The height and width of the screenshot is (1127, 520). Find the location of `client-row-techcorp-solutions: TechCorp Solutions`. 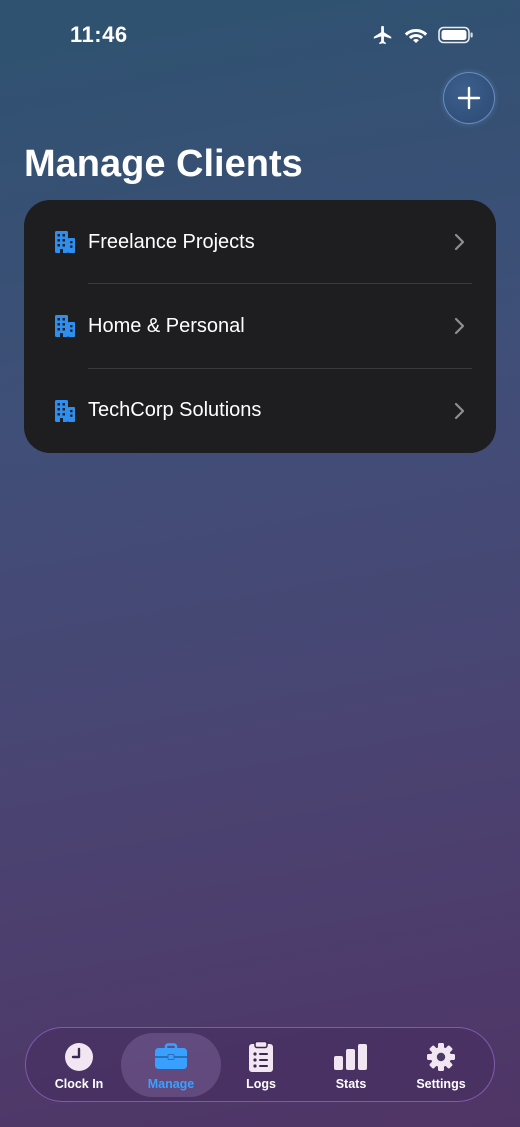

client-row-techcorp-solutions: TechCorp Solutions is located at coordinates (260, 411).